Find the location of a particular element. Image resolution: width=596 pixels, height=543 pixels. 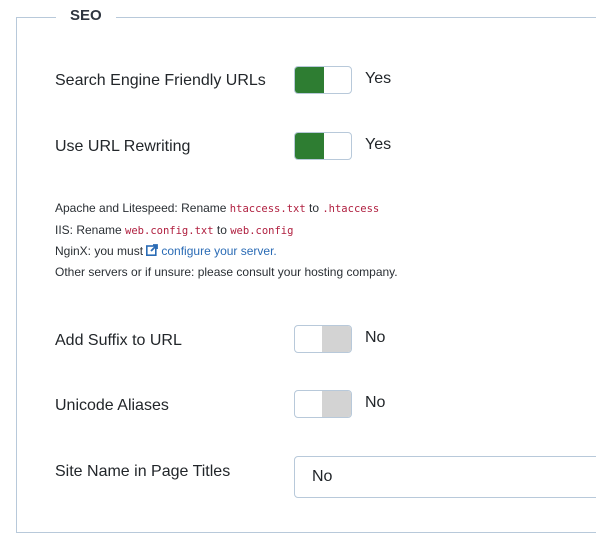

unicode-aliases-toggle is located at coordinates (323, 404).